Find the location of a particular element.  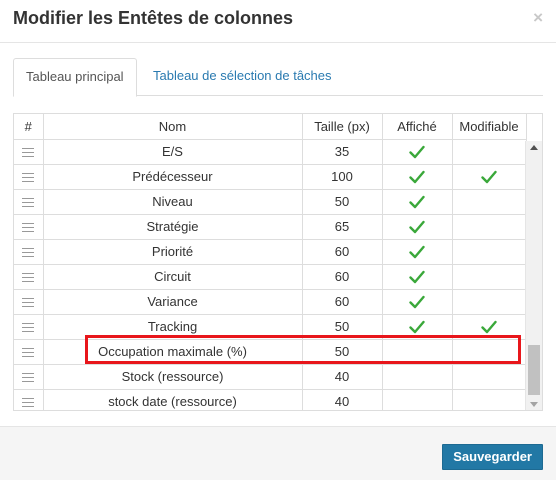

dialog-footer: Sauvegarder is located at coordinates (278, 453).